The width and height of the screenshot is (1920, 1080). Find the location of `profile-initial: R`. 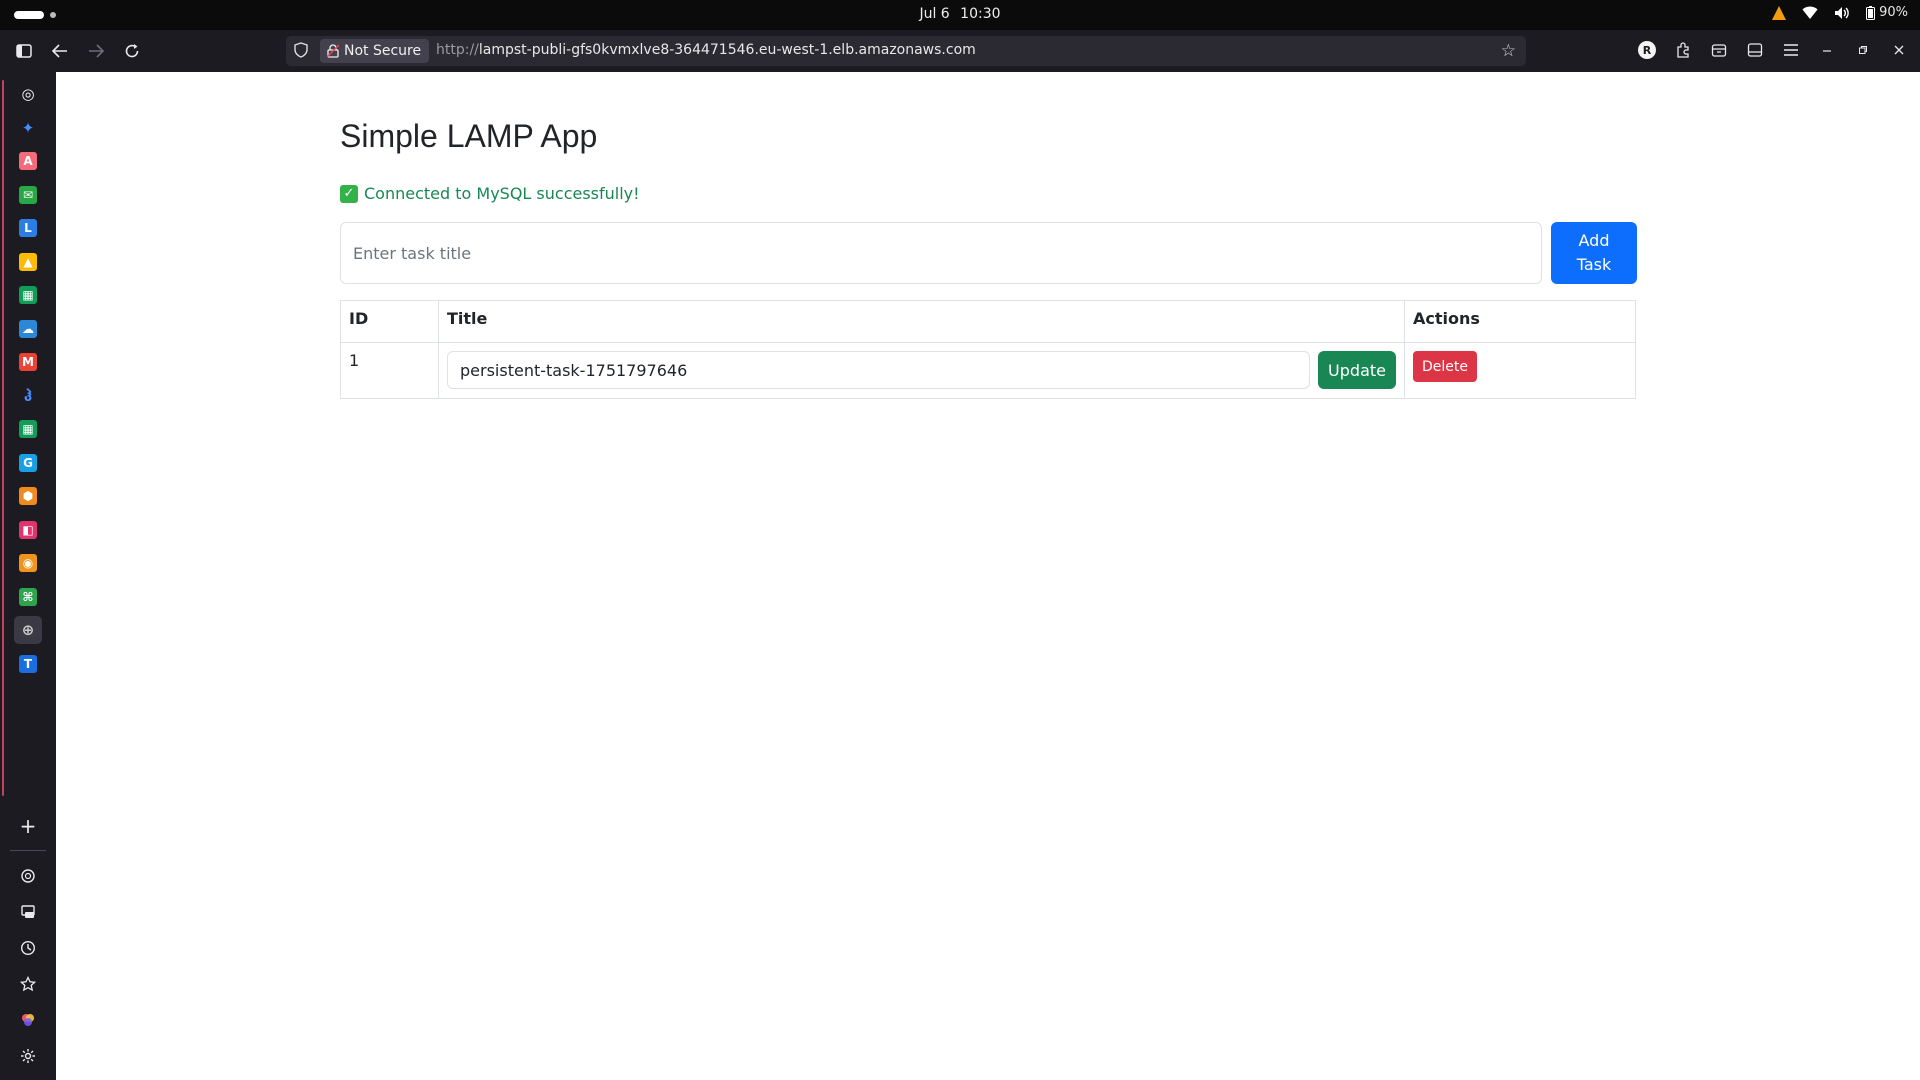

profile-initial: R is located at coordinates (1647, 50).